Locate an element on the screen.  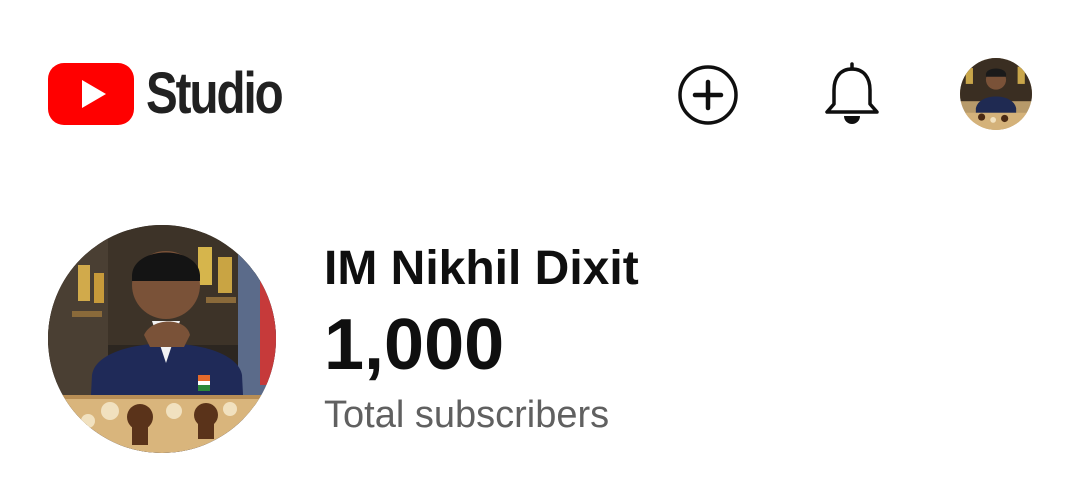
create-button is located at coordinates (708, 95).